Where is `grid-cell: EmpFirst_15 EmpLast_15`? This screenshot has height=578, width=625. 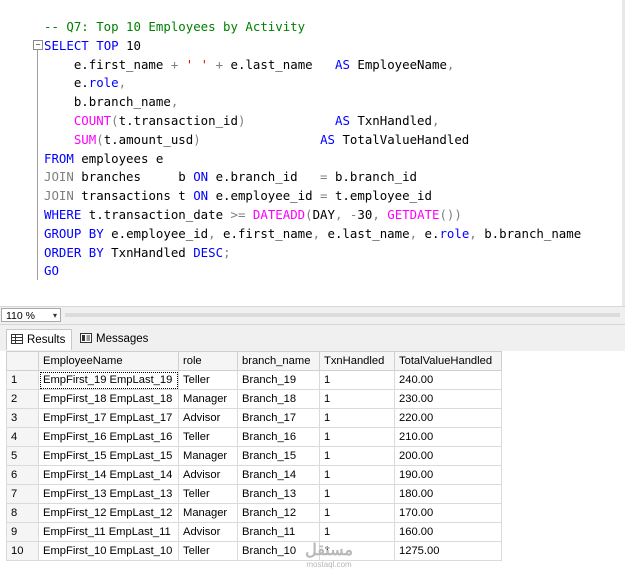 grid-cell: EmpFirst_15 EmpLast_15 is located at coordinates (108, 456).